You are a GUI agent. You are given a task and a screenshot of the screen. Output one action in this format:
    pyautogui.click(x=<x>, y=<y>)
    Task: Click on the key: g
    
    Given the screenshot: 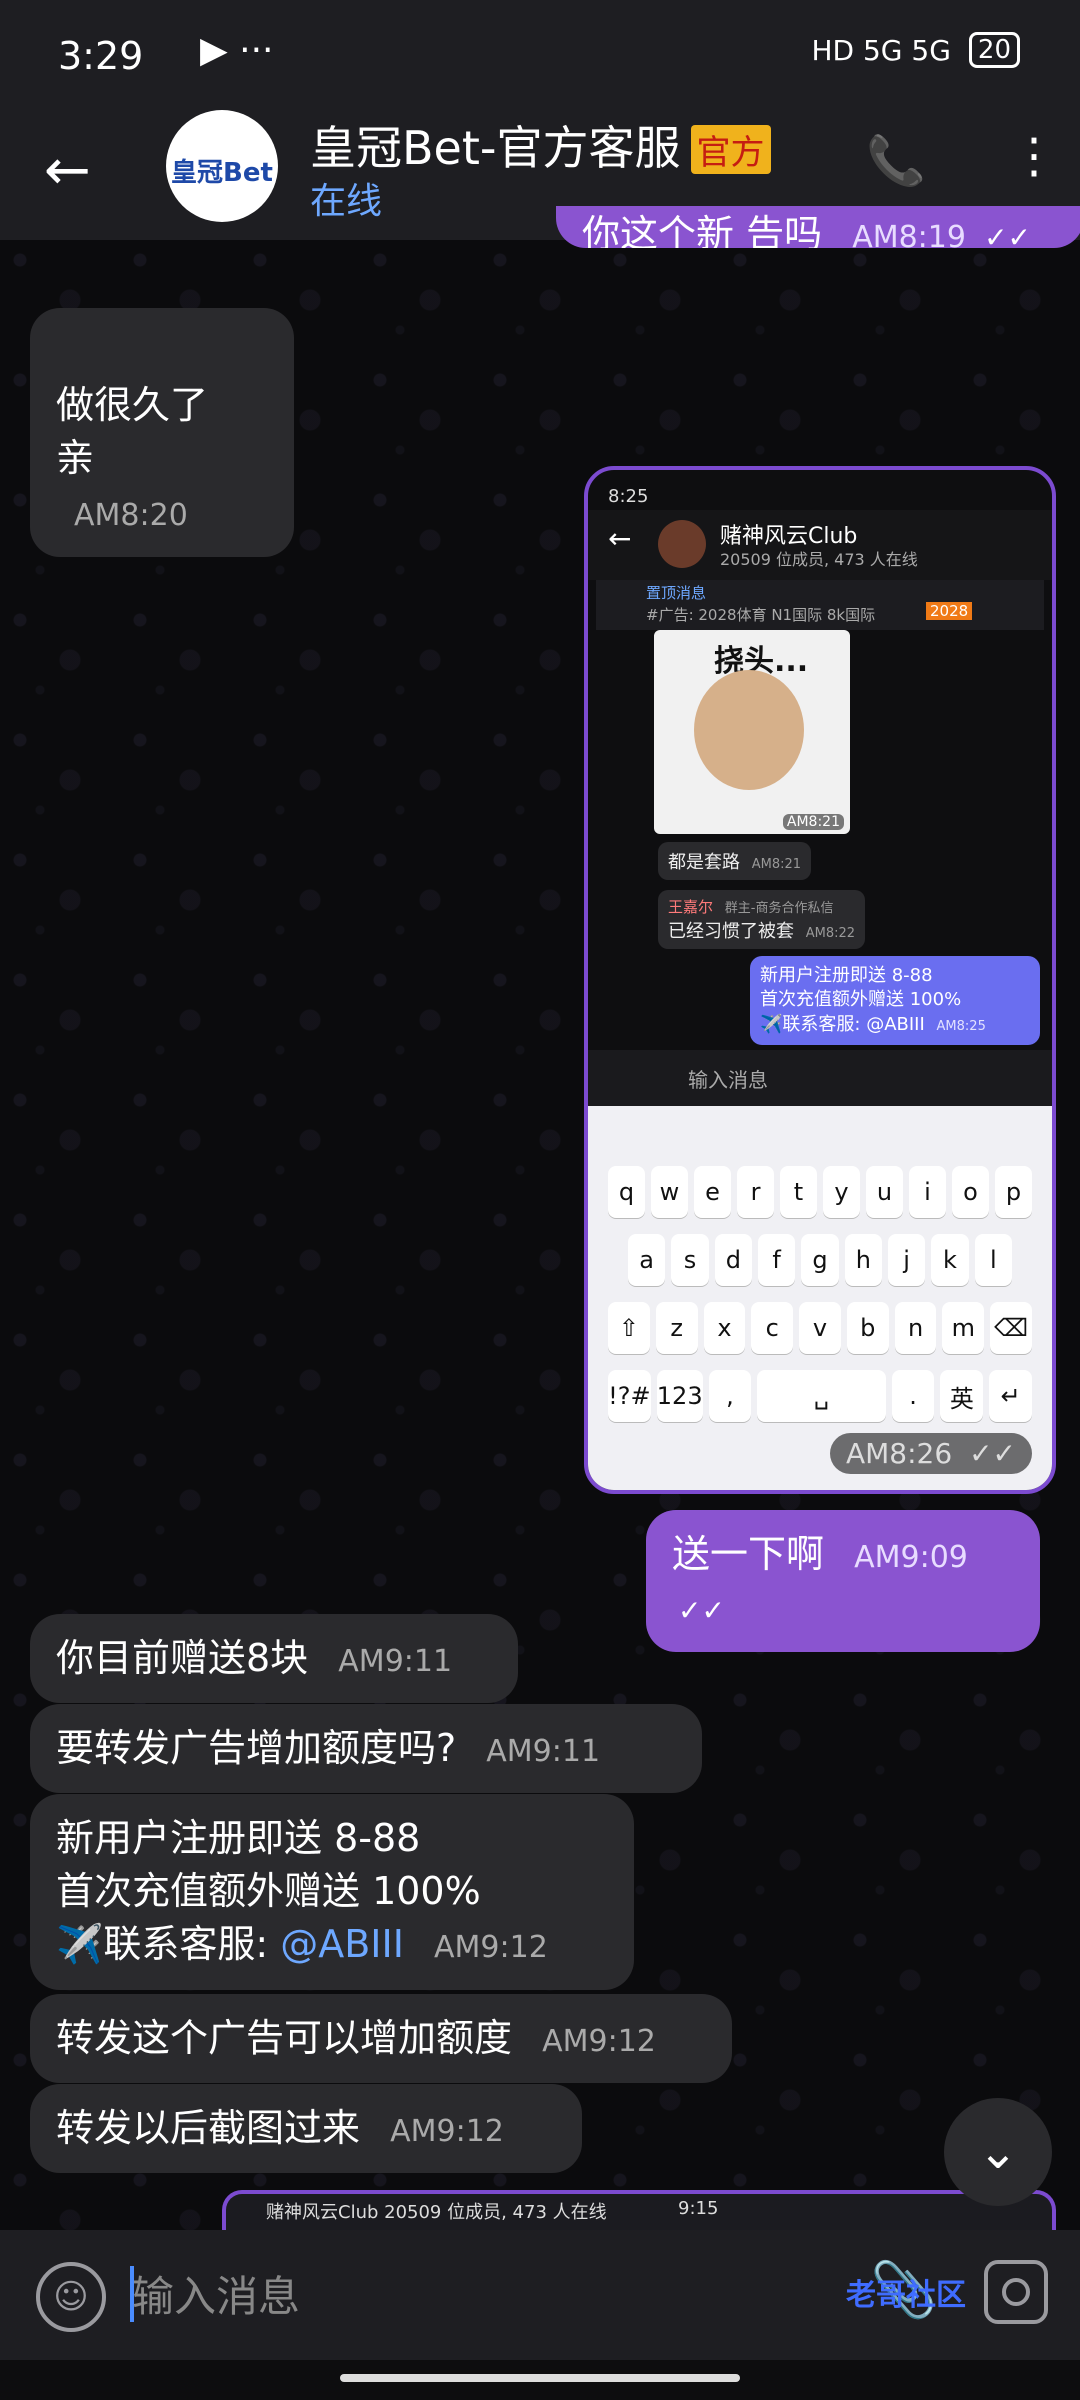 What is the action you would take?
    pyautogui.click(x=820, y=1260)
    